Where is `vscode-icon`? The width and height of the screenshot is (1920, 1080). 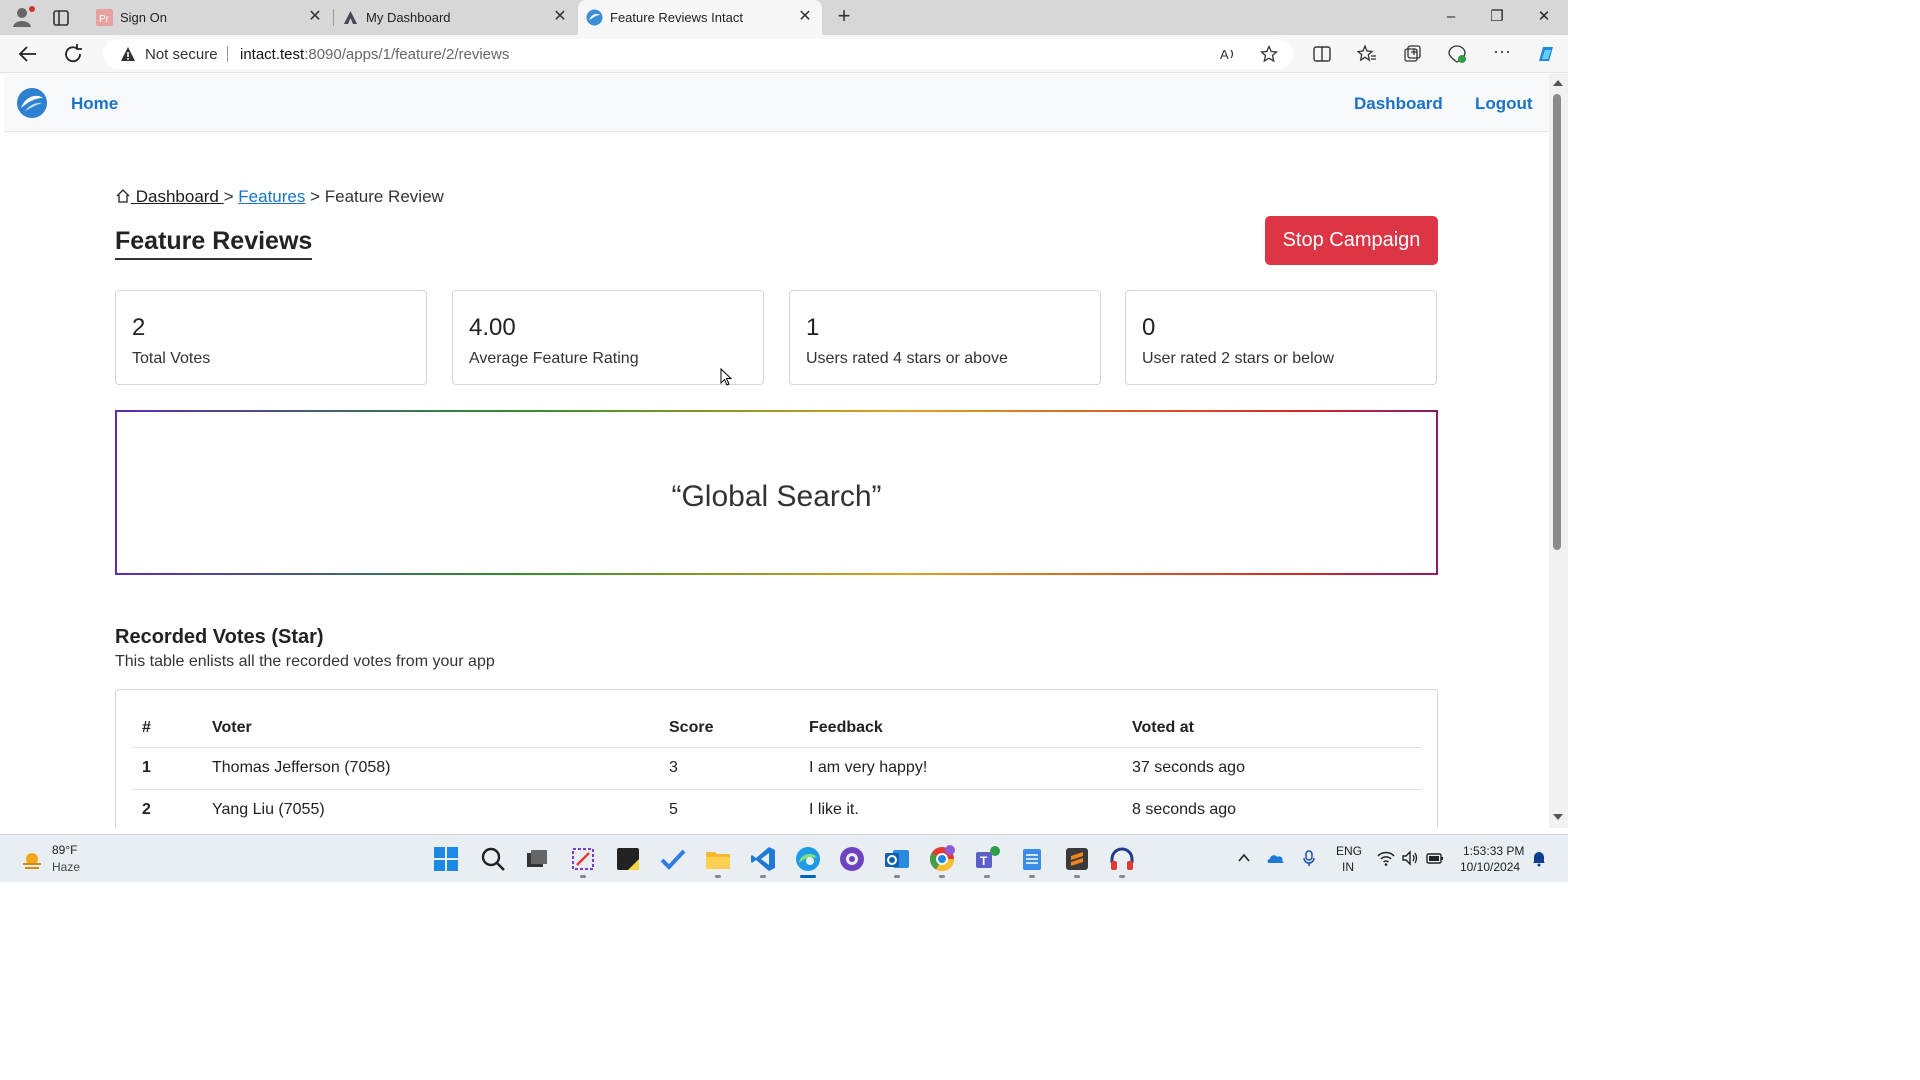
vscode-icon is located at coordinates (763, 859).